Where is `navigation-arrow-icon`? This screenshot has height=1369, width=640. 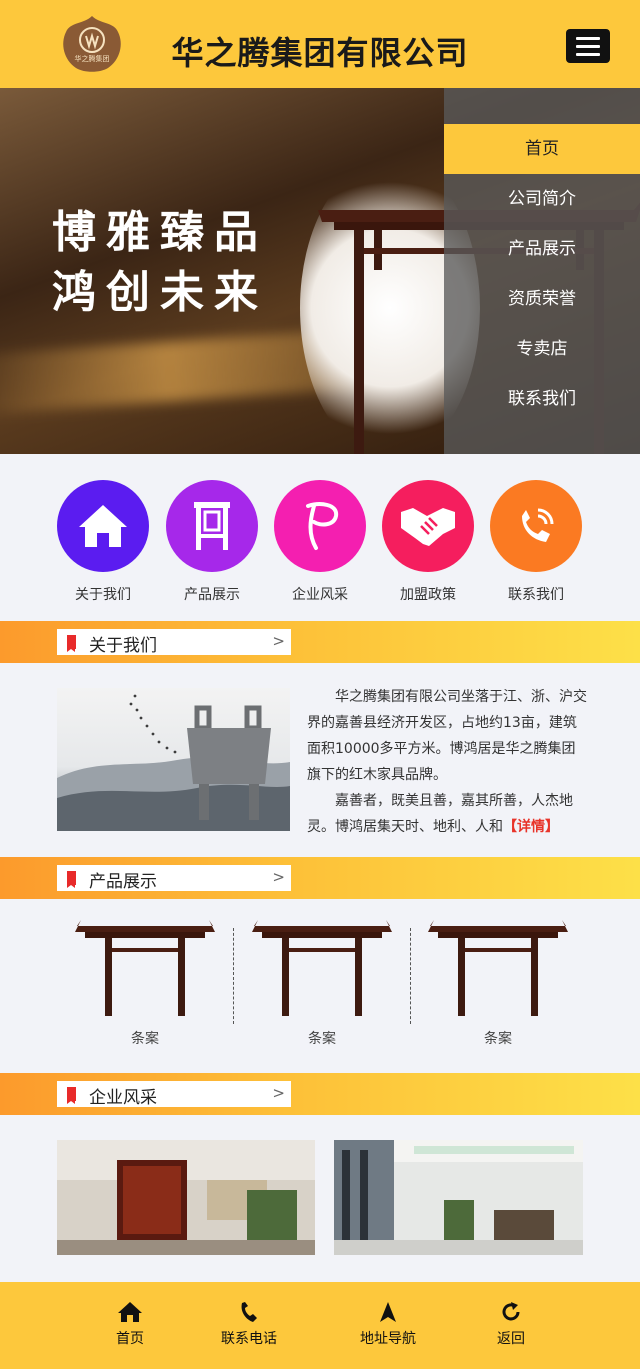
navigation-arrow-icon is located at coordinates (388, 1312).